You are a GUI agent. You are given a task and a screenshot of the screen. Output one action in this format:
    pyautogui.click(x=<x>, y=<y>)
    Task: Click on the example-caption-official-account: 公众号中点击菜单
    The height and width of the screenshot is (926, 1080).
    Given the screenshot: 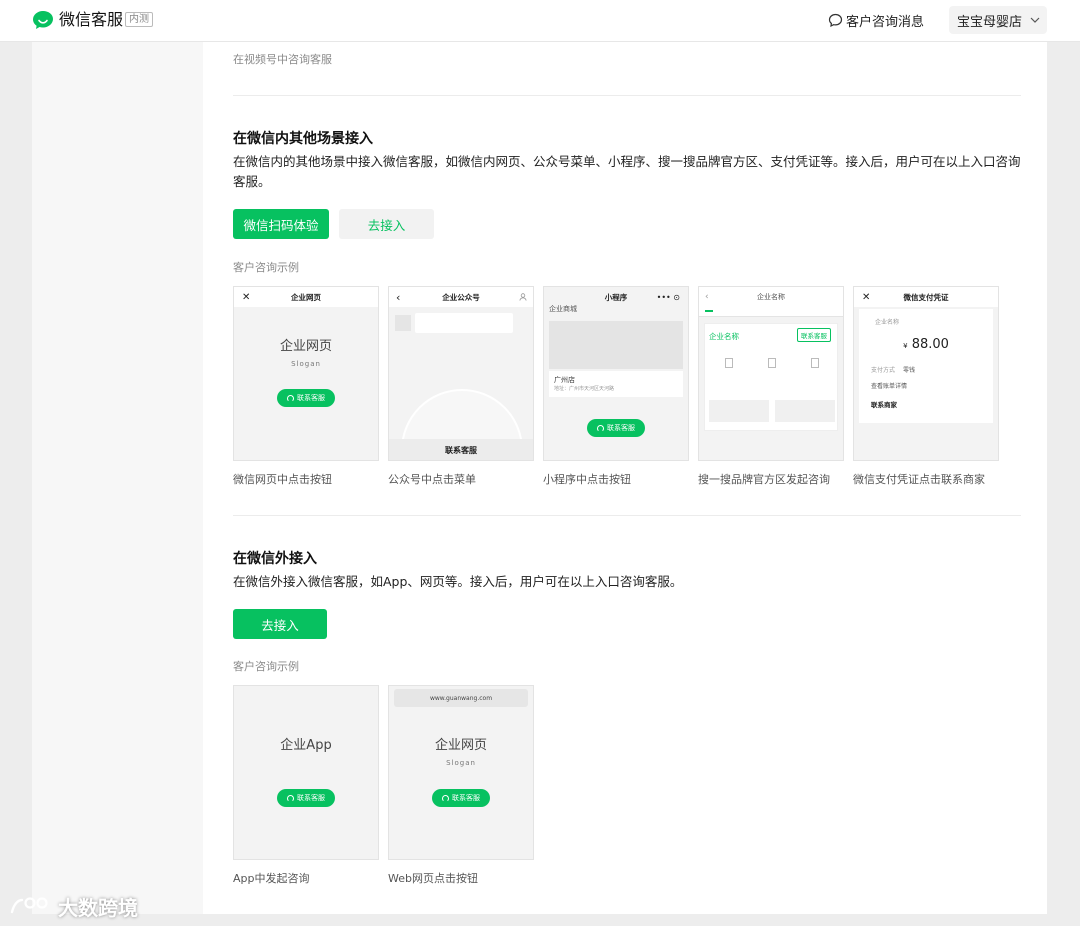 What is the action you would take?
    pyautogui.click(x=432, y=479)
    